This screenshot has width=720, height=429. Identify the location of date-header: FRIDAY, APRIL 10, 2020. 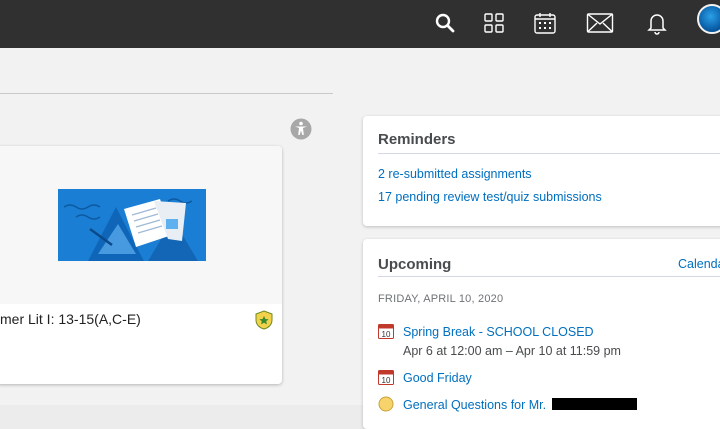
(441, 299).